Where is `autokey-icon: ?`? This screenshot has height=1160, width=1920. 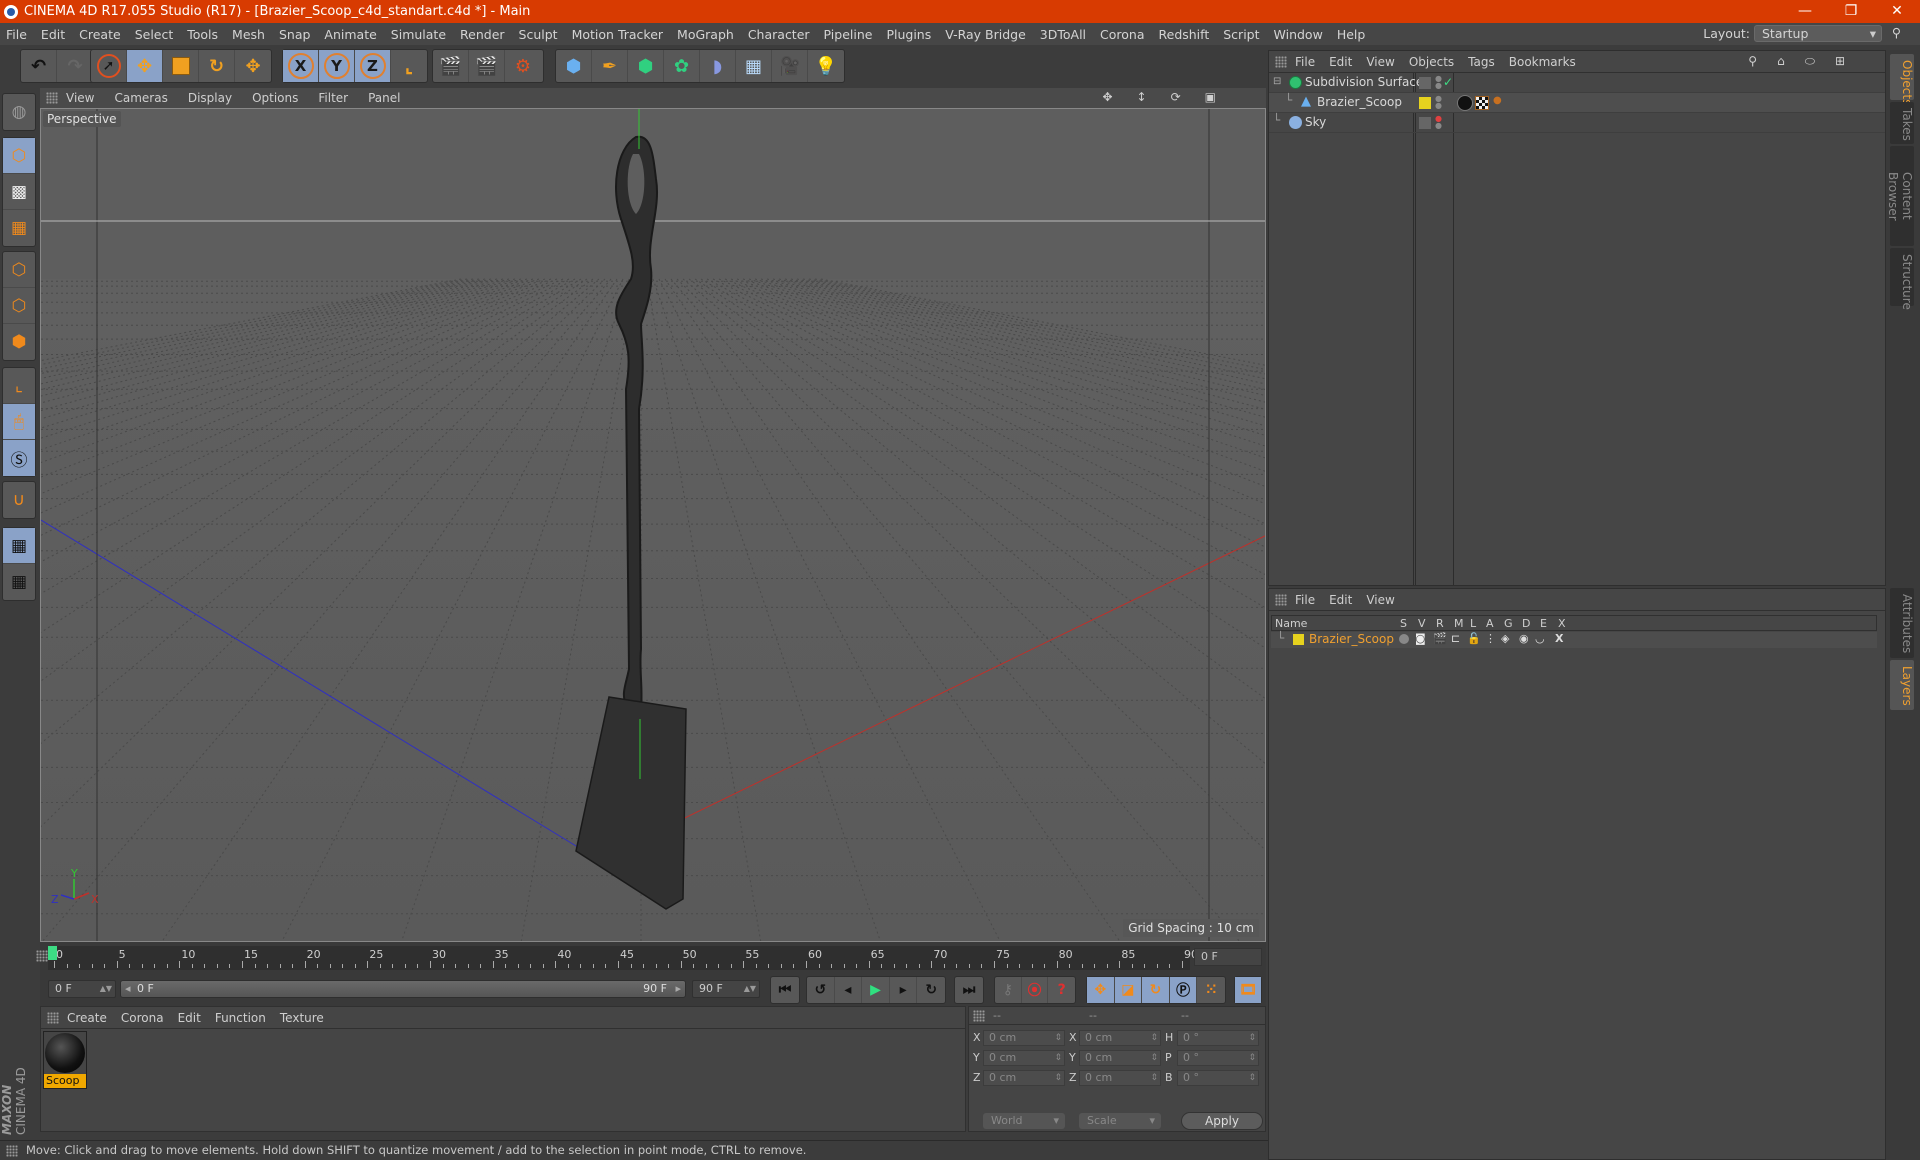
autokey-icon: ? is located at coordinates (1061, 990).